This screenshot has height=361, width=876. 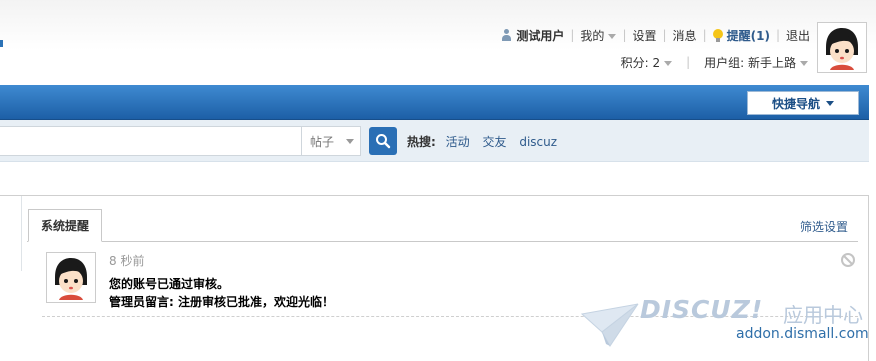 I want to click on username-link: 测试用户, so click(x=540, y=35).